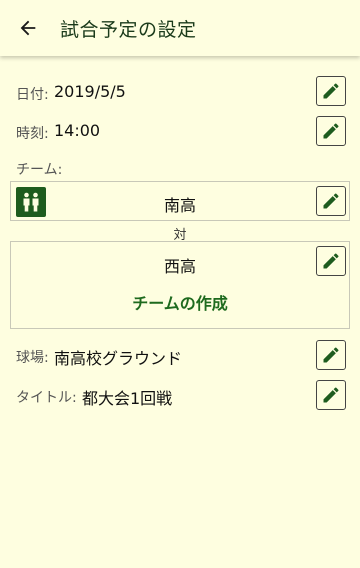  I want to click on edit-home-team-button, so click(331, 201).